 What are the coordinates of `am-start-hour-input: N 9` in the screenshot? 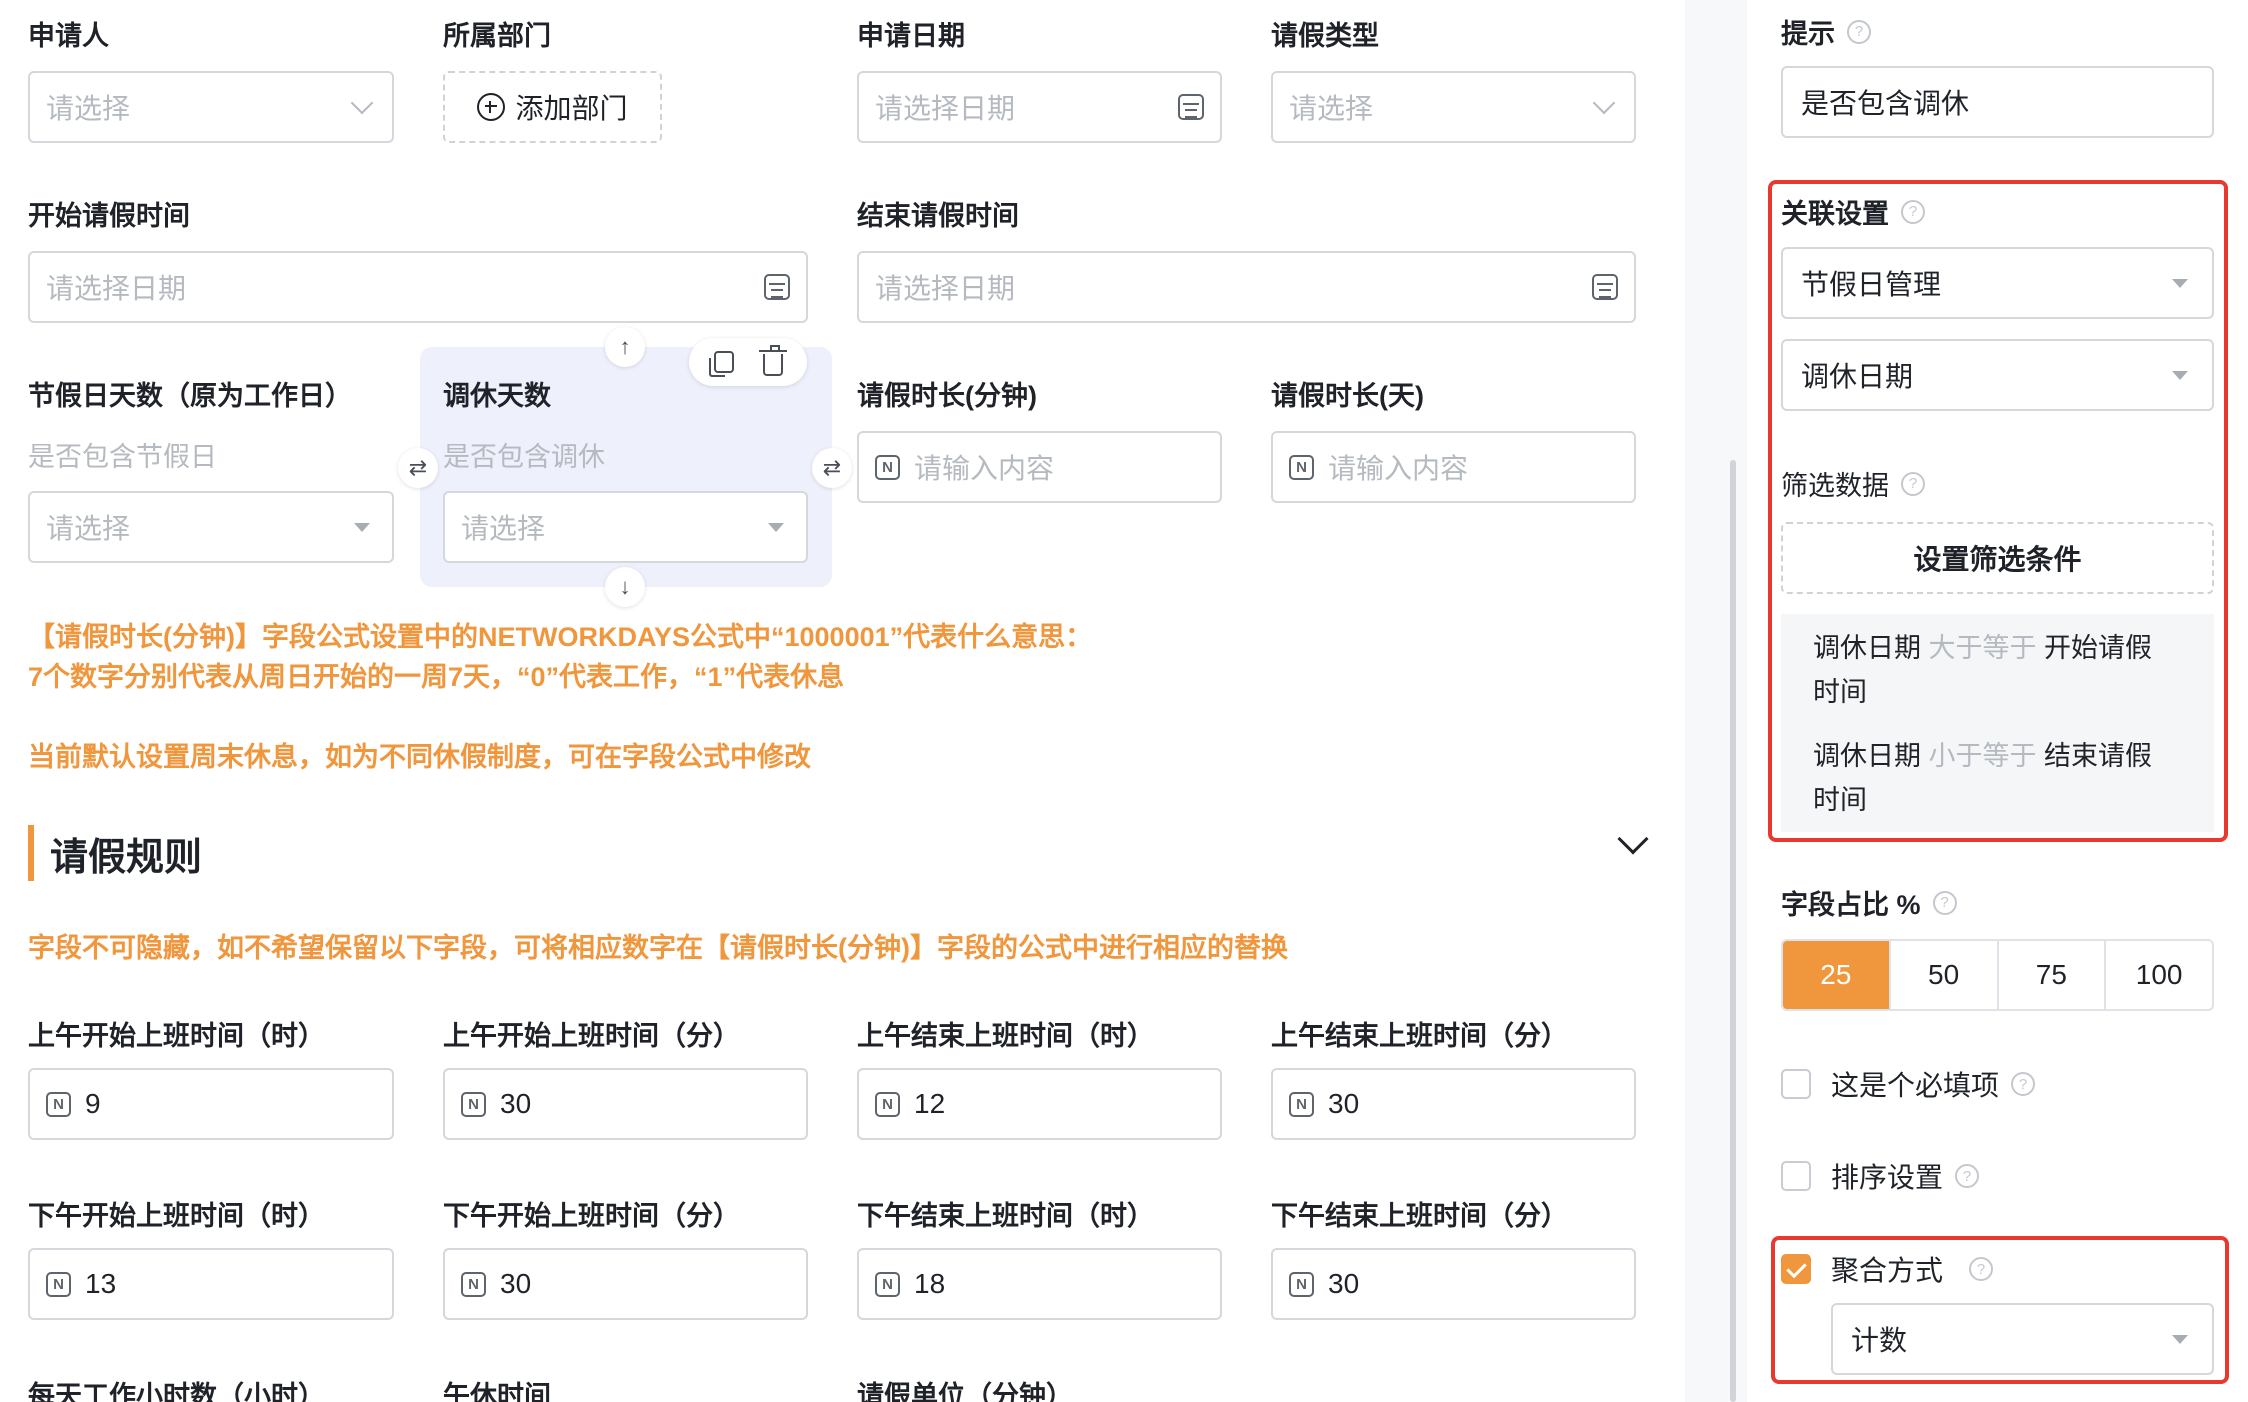 It's located at (211, 1104).